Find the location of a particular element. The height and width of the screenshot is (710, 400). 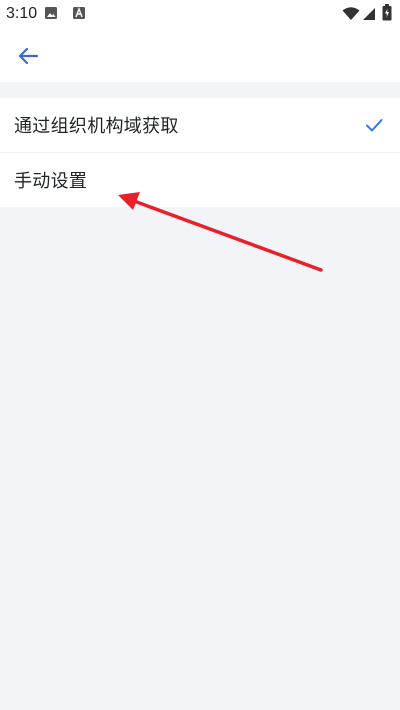

signal-icon is located at coordinates (369, 15).